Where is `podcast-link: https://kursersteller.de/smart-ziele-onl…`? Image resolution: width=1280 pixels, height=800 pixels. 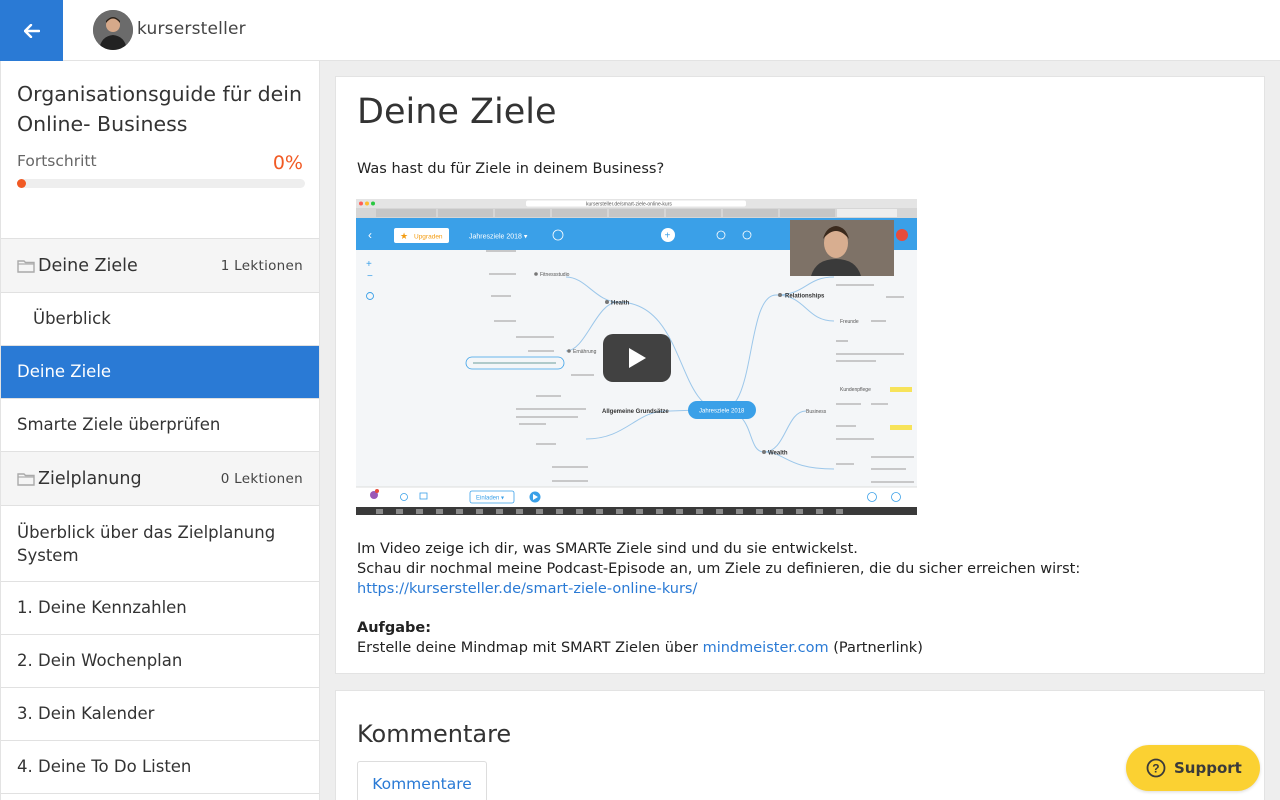 podcast-link: https://kursersteller.de/smart-ziele-onl… is located at coordinates (527, 589).